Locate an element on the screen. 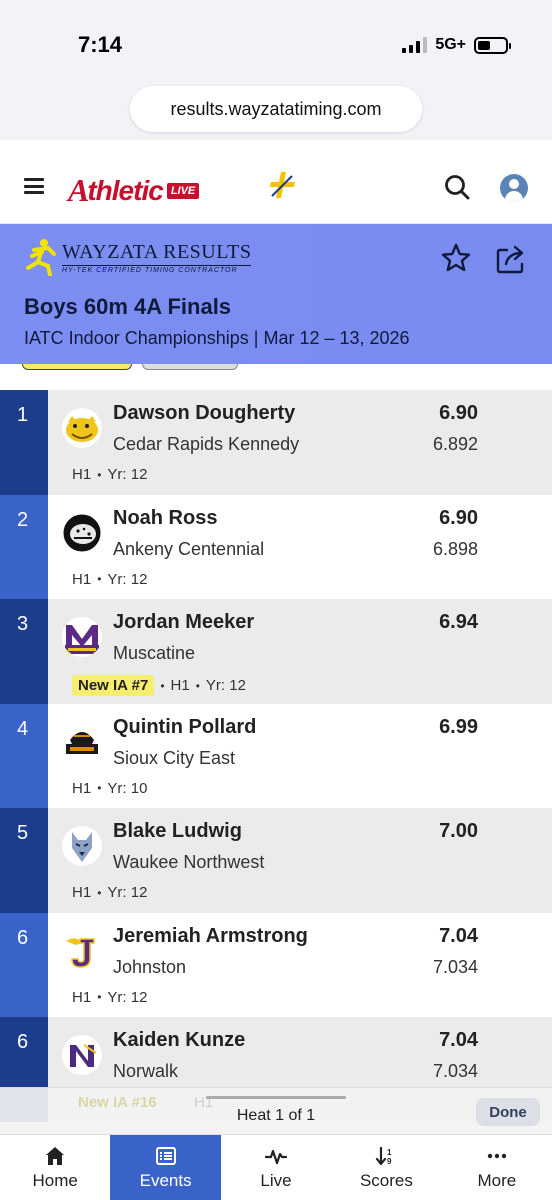 The width and height of the screenshot is (552, 1200). dragon-j-icon is located at coordinates (82, 950).